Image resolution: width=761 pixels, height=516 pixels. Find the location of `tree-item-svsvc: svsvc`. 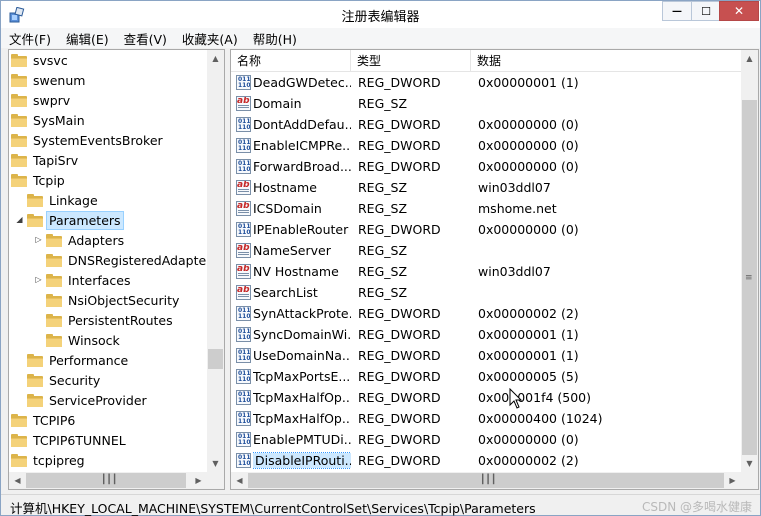

tree-item-svsvc: svsvc is located at coordinates (40, 60).